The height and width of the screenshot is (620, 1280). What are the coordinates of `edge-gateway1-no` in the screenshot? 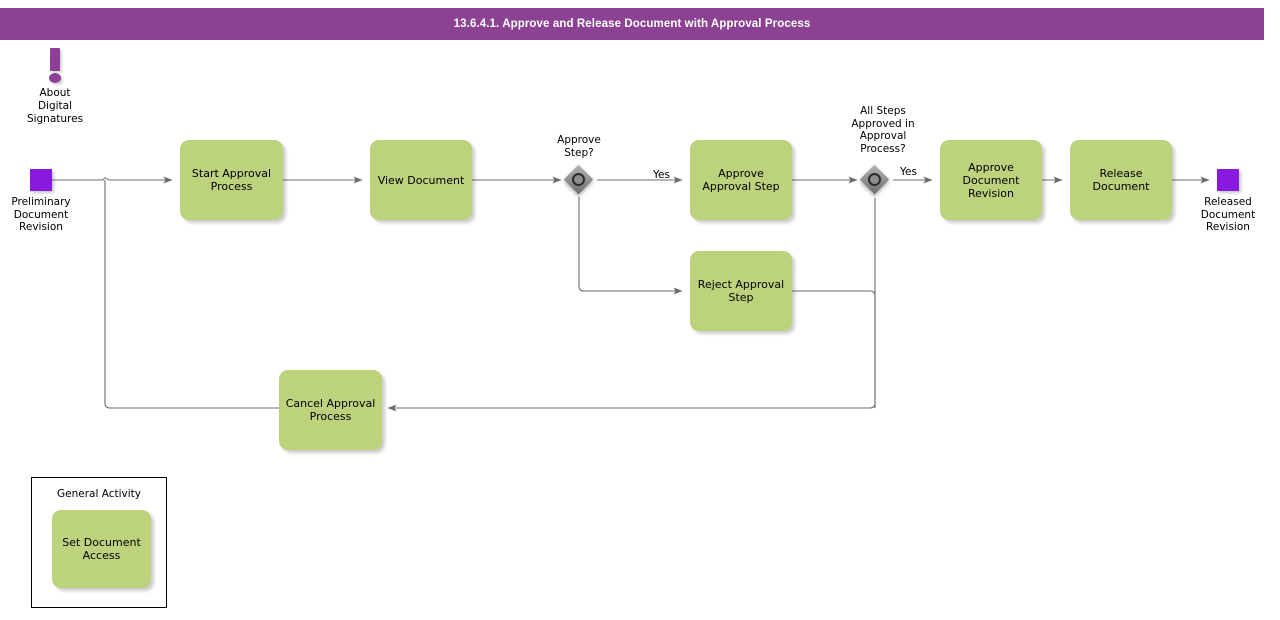 It's located at (630, 246).